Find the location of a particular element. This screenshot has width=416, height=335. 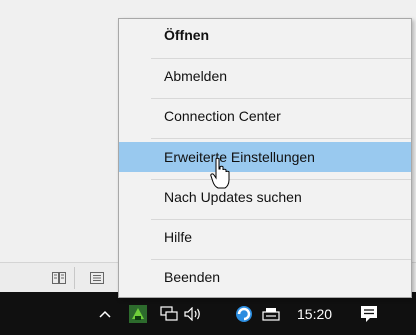

chevron-up-icon is located at coordinates (105, 313).